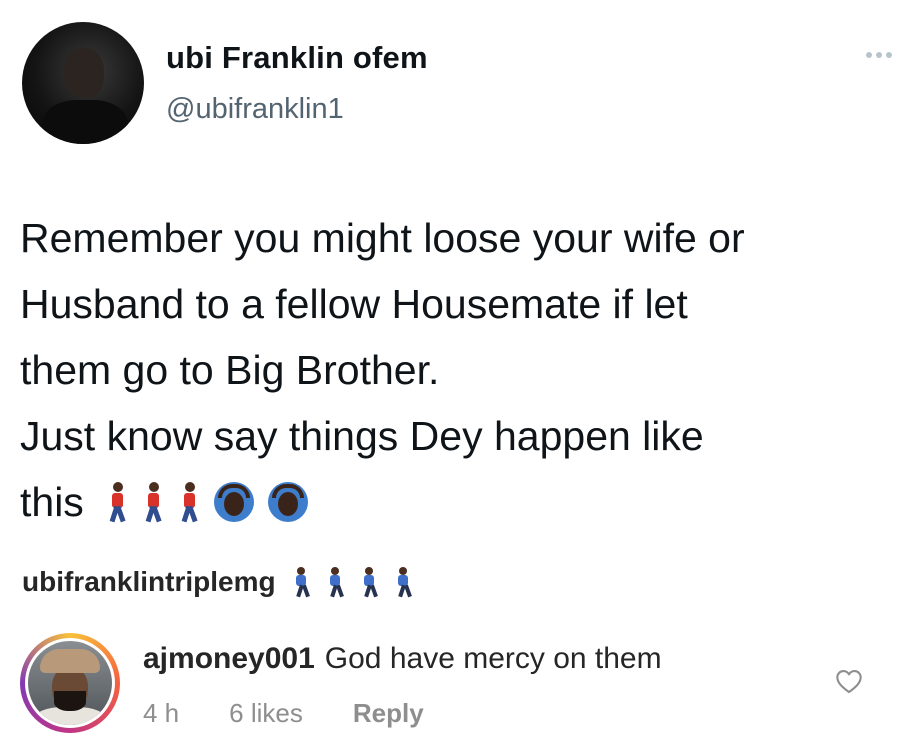  I want to click on caption-username: ubifranklintriplemg, so click(149, 582).